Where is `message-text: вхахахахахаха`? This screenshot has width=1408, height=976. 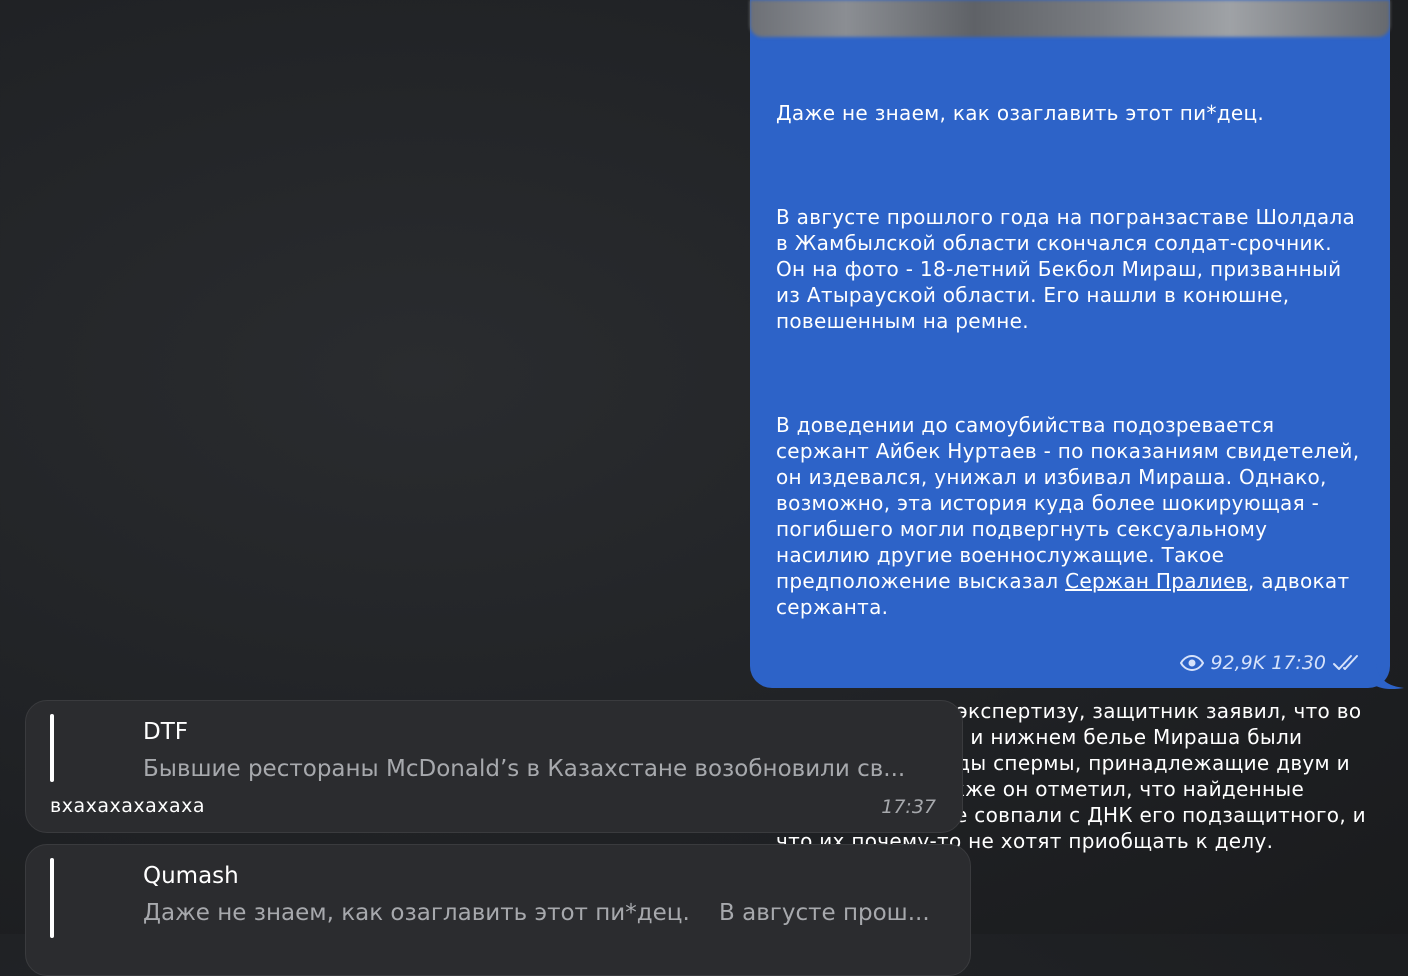
message-text: вхахахахахаха is located at coordinates (128, 806).